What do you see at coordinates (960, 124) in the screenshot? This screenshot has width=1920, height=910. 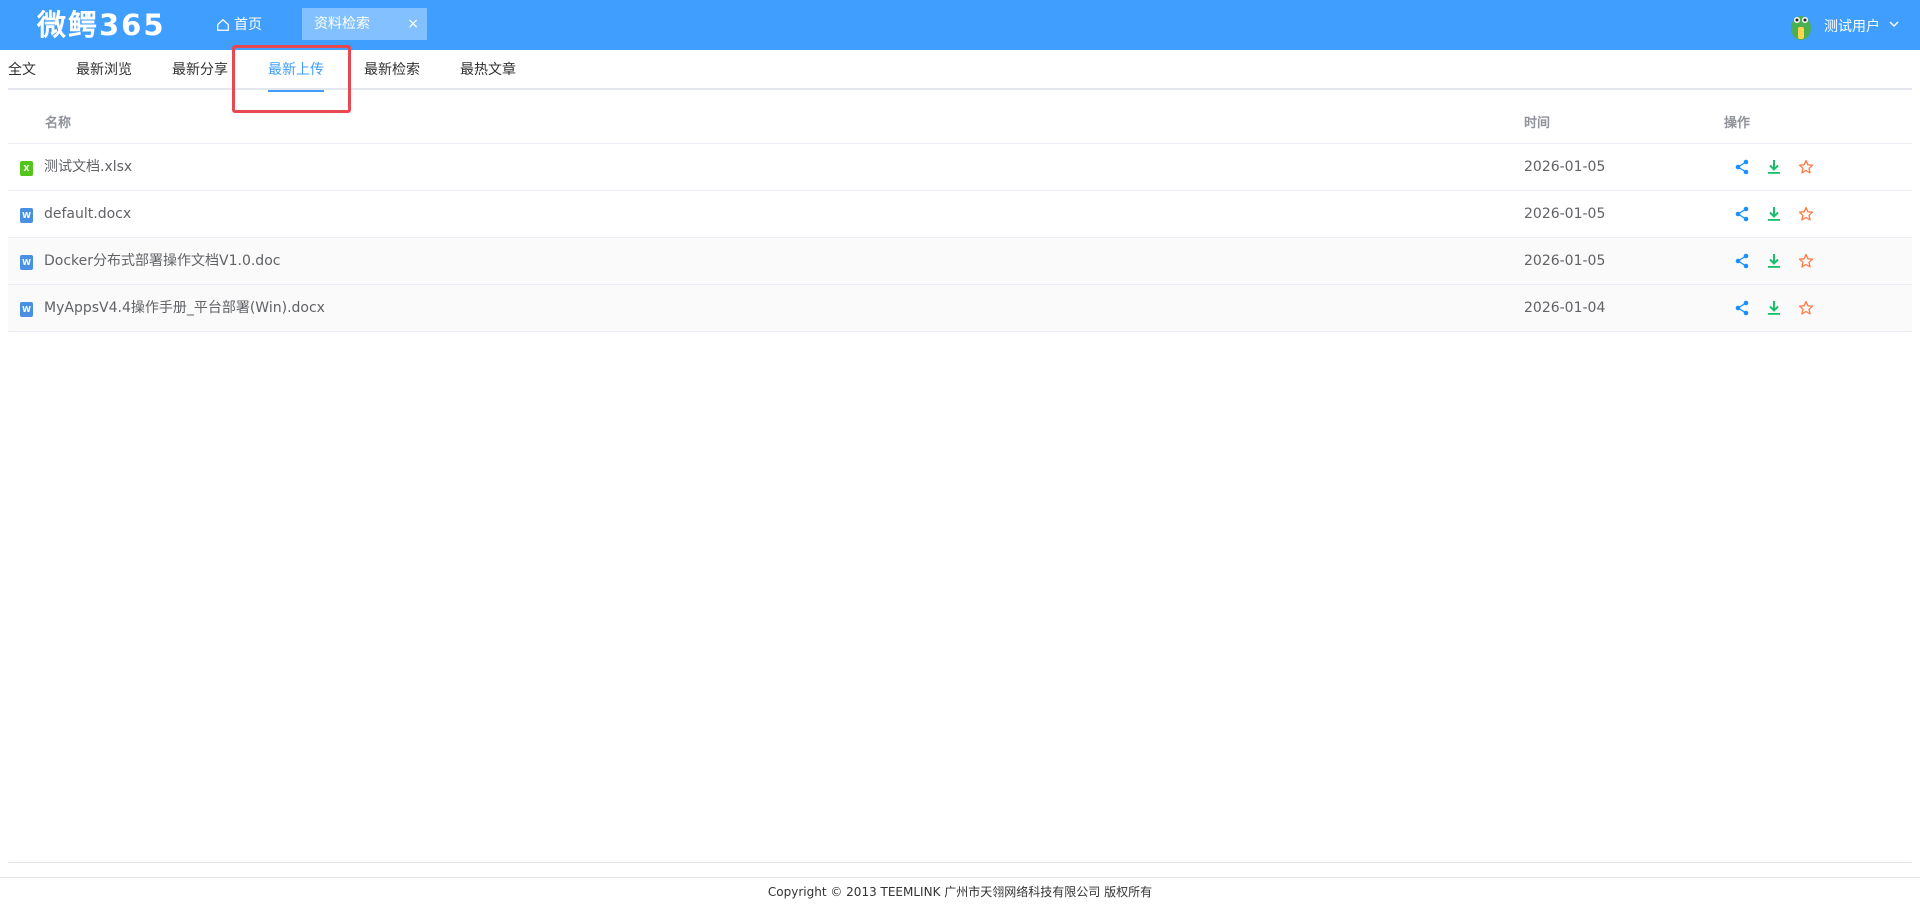 I see `table-header: 名称 时间 操作` at bounding box center [960, 124].